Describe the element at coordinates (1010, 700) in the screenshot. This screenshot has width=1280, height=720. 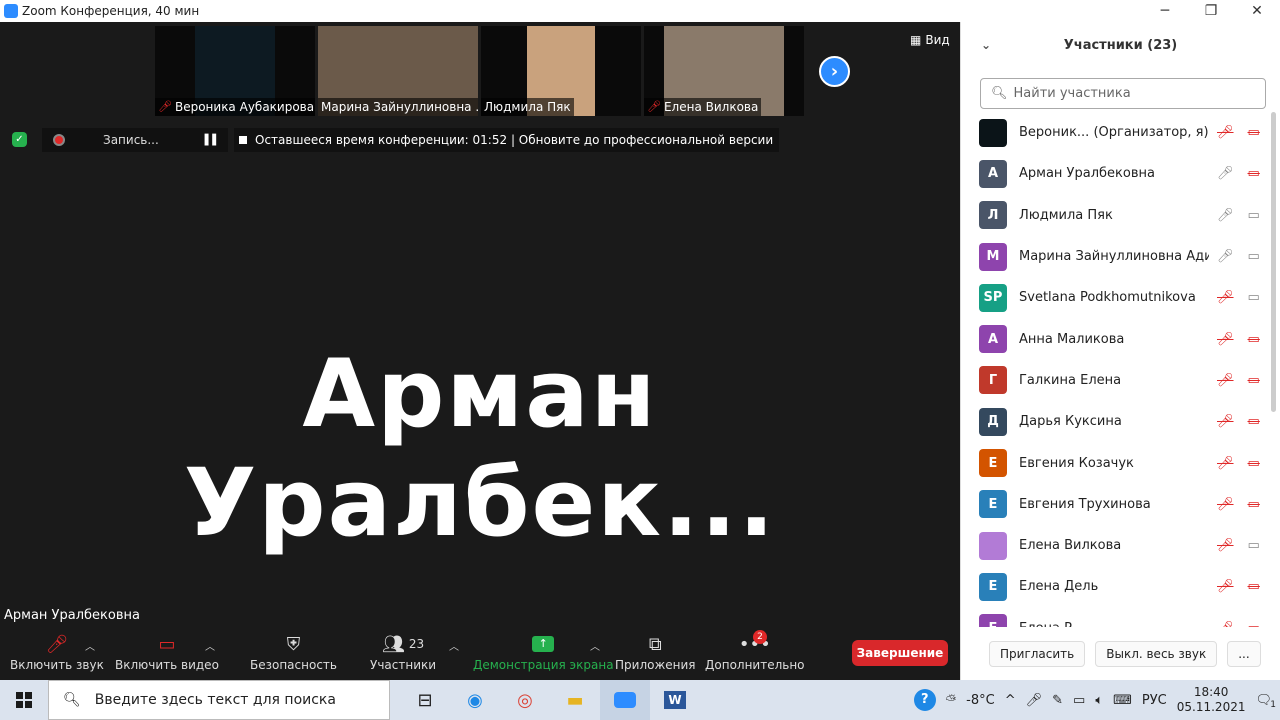
I see `chevron-up-icon: ^` at that location.